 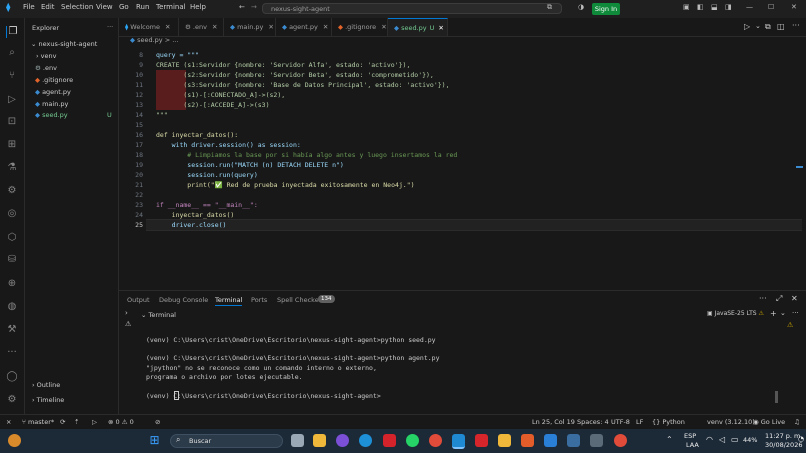 I want to click on tab-spell-checker: Spell Checker, so click(x=299, y=300).